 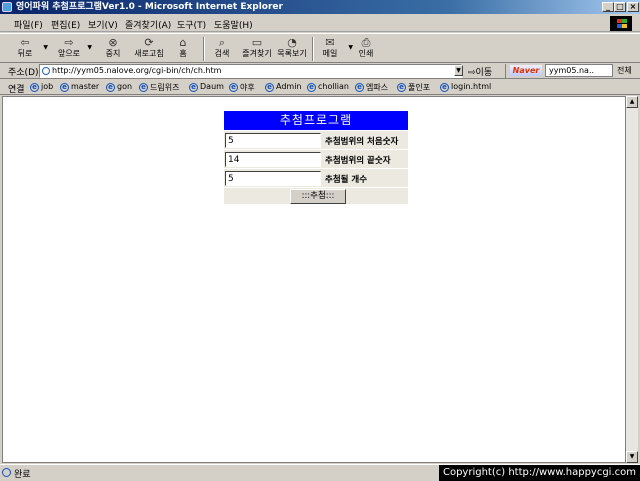 What do you see at coordinates (362, 142) in the screenshot?
I see `start-number-label: 추첨범위의 처음숫자` at bounding box center [362, 142].